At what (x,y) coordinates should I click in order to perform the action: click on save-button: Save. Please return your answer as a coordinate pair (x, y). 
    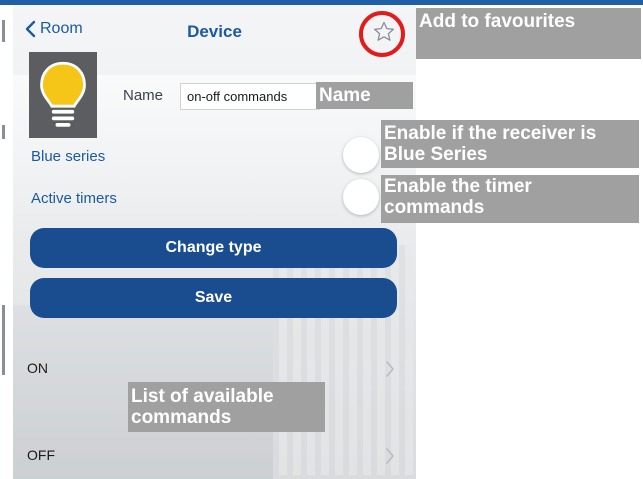
    Looking at the image, I should click on (213, 298).